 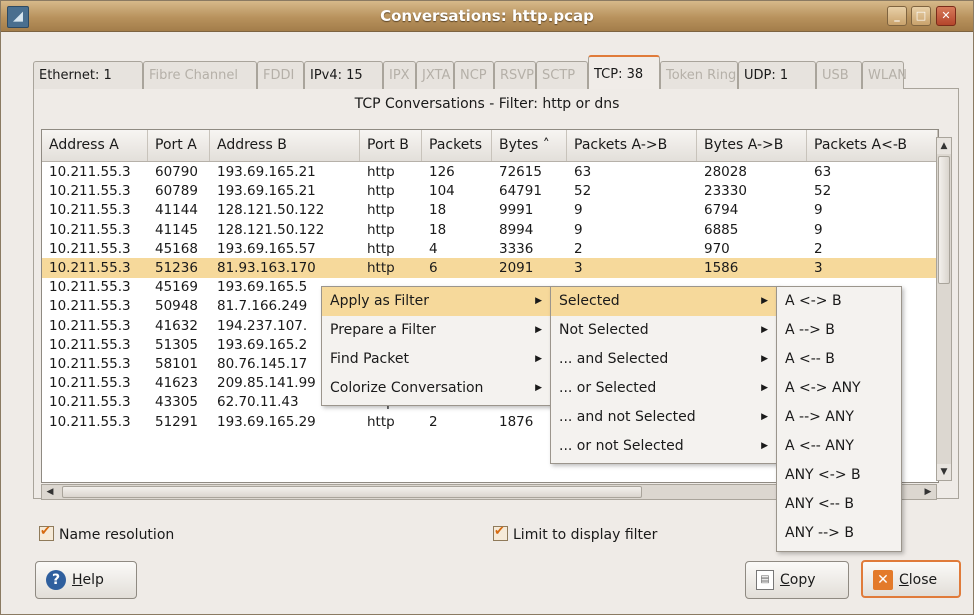 What do you see at coordinates (56, 580) in the screenshot?
I see `help-icon: ?` at bounding box center [56, 580].